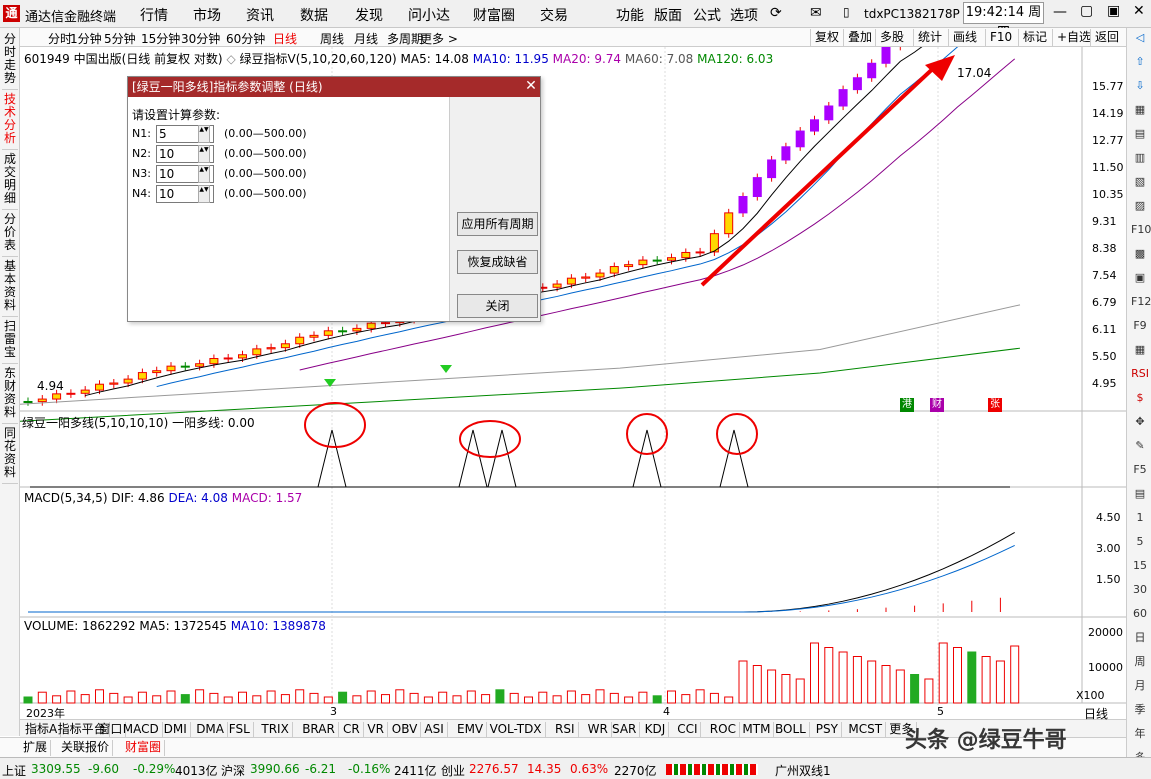  I want to click on menu-10: 公式, so click(707, 15).